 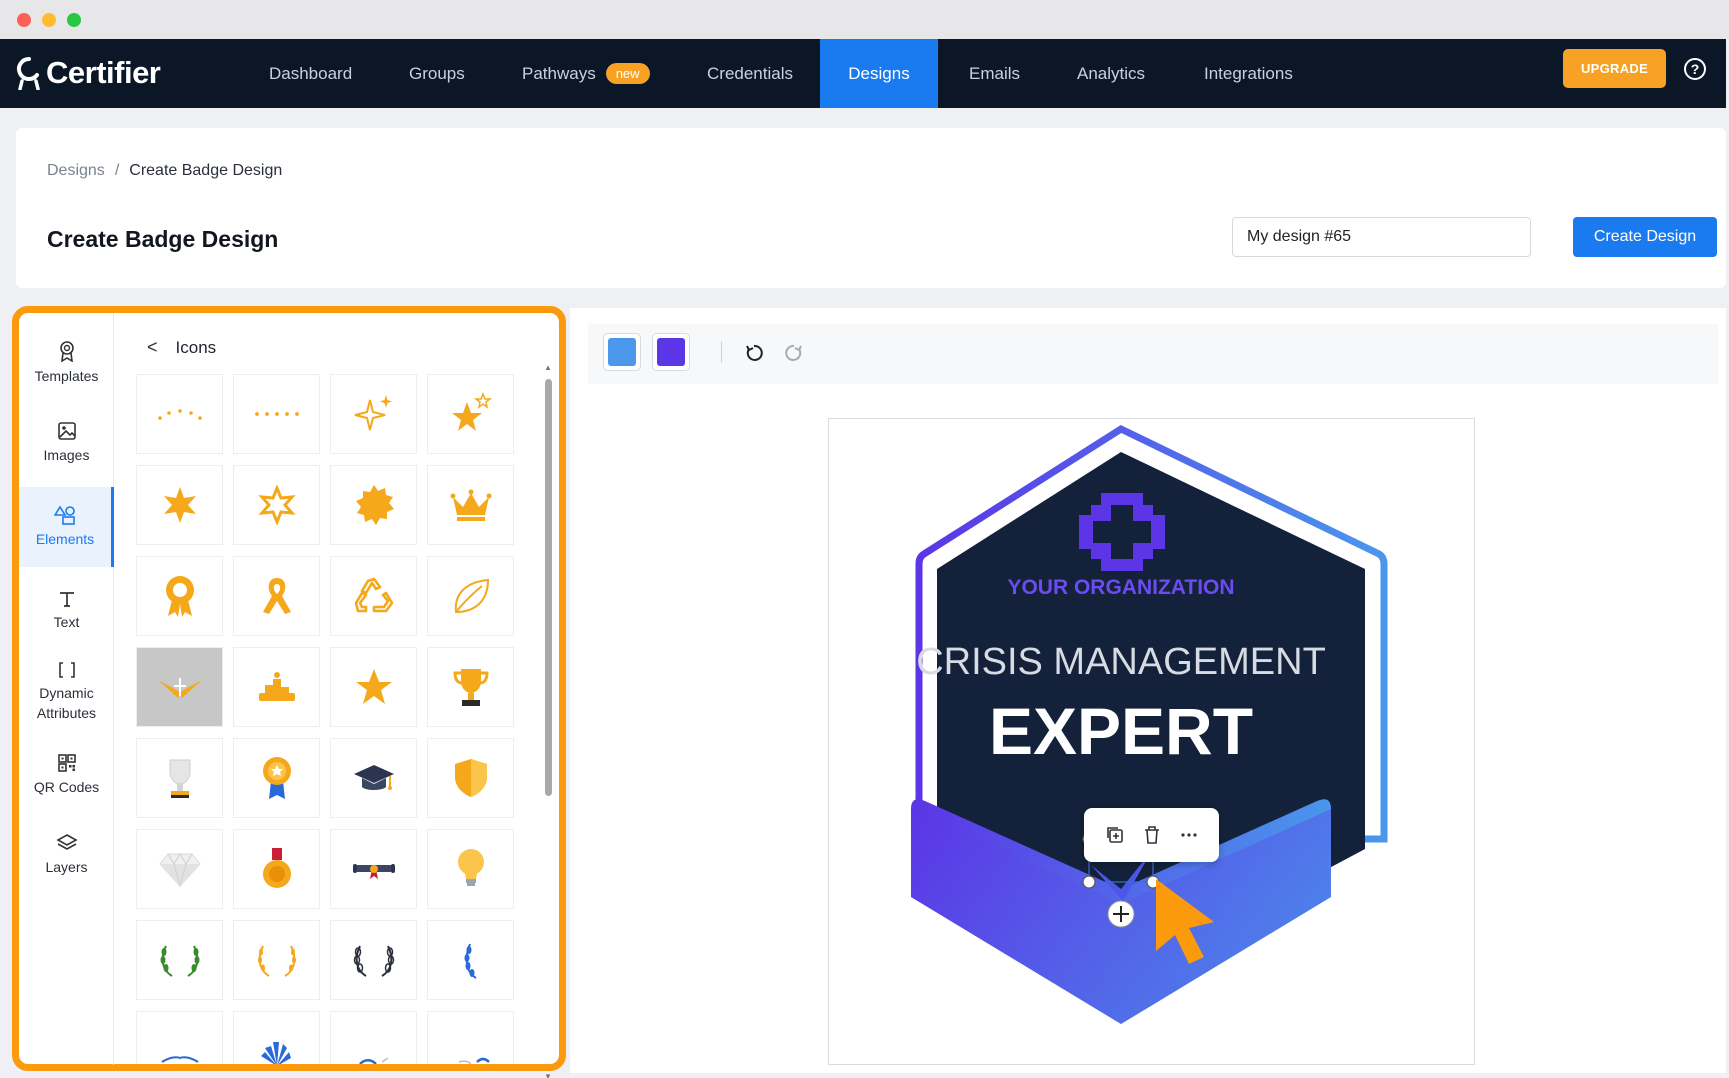 What do you see at coordinates (66, 453) in the screenshot?
I see `sidebar-item-images: Images` at bounding box center [66, 453].